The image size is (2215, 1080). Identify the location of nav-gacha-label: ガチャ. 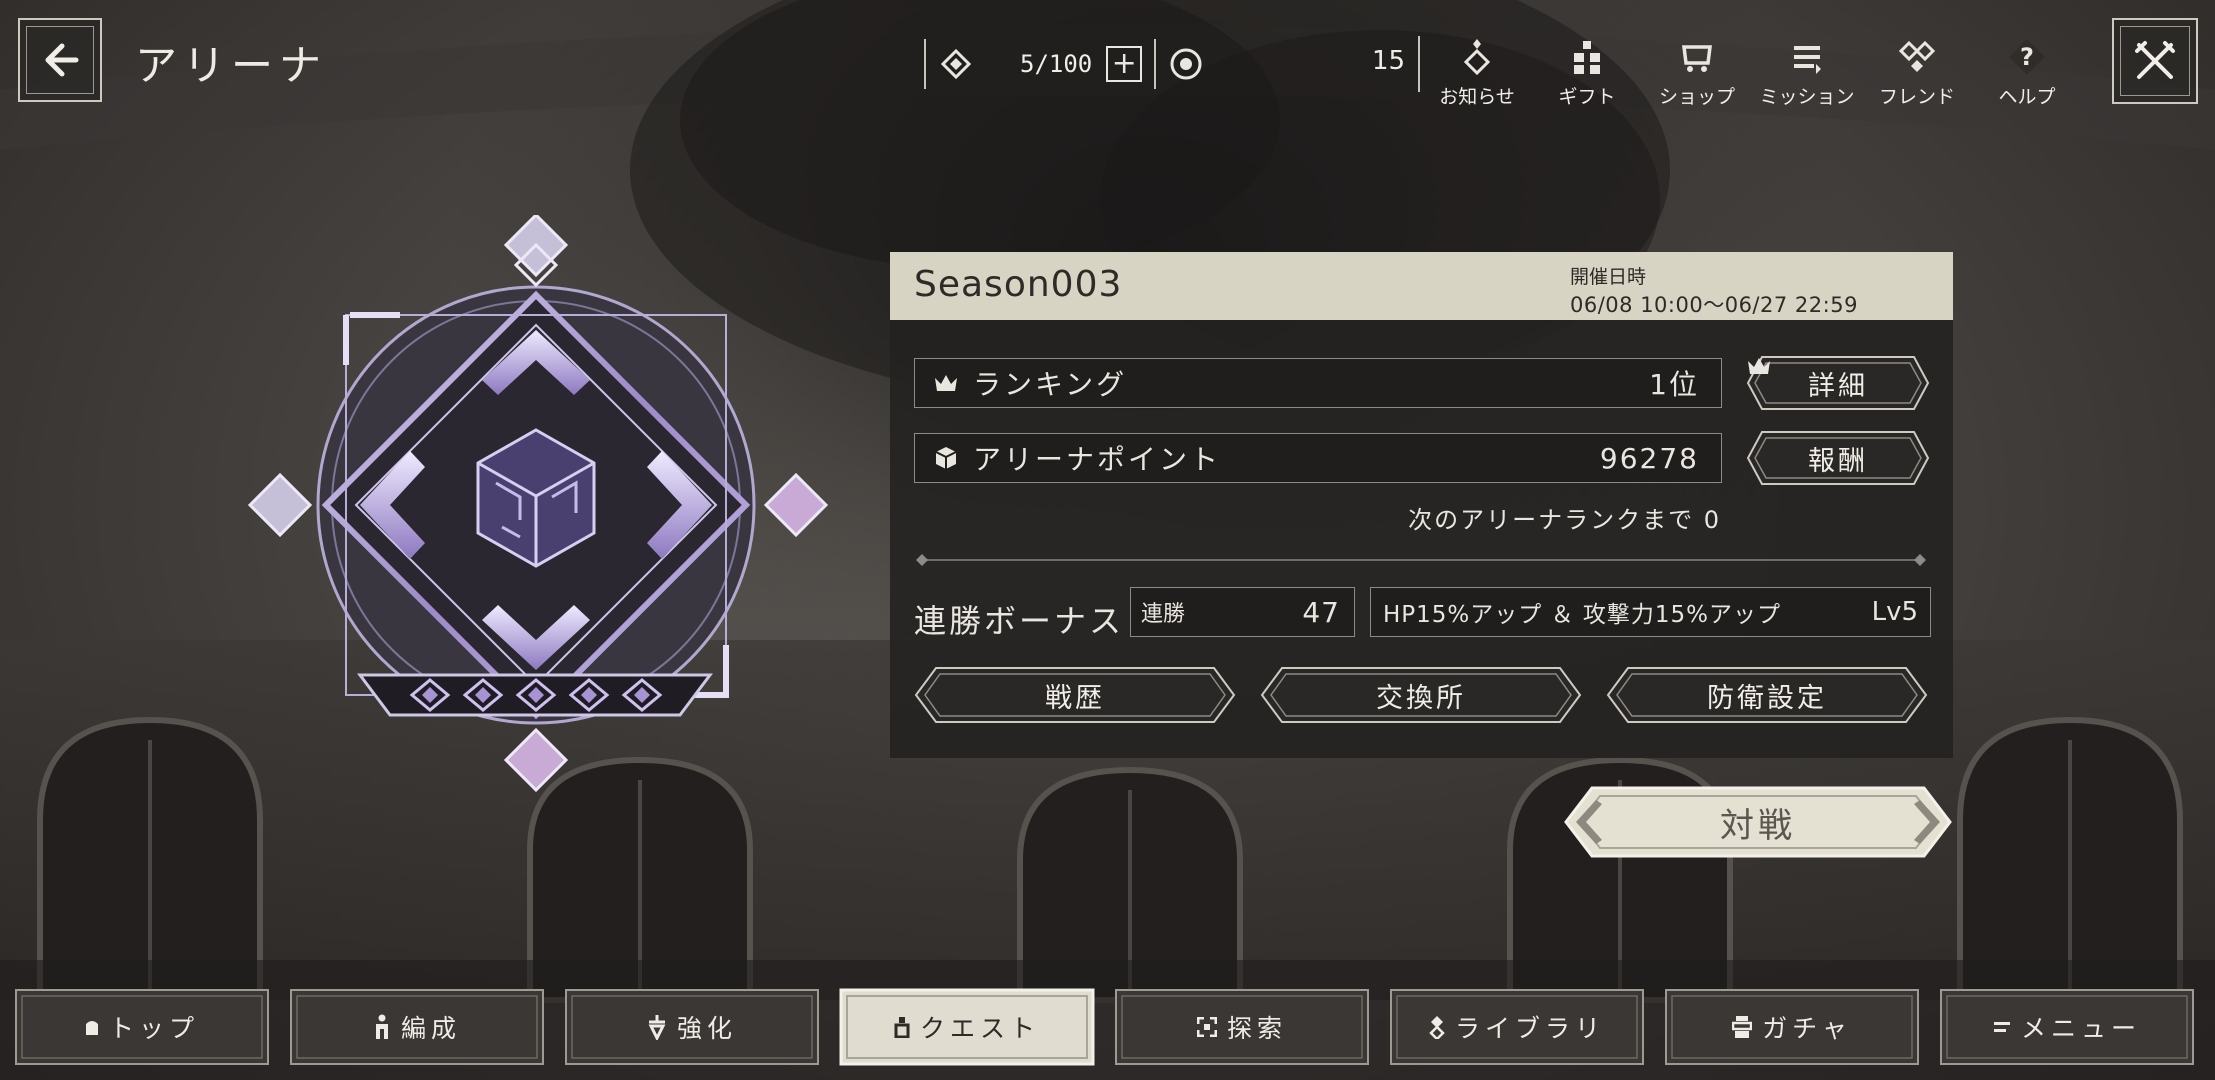
(1807, 1028).